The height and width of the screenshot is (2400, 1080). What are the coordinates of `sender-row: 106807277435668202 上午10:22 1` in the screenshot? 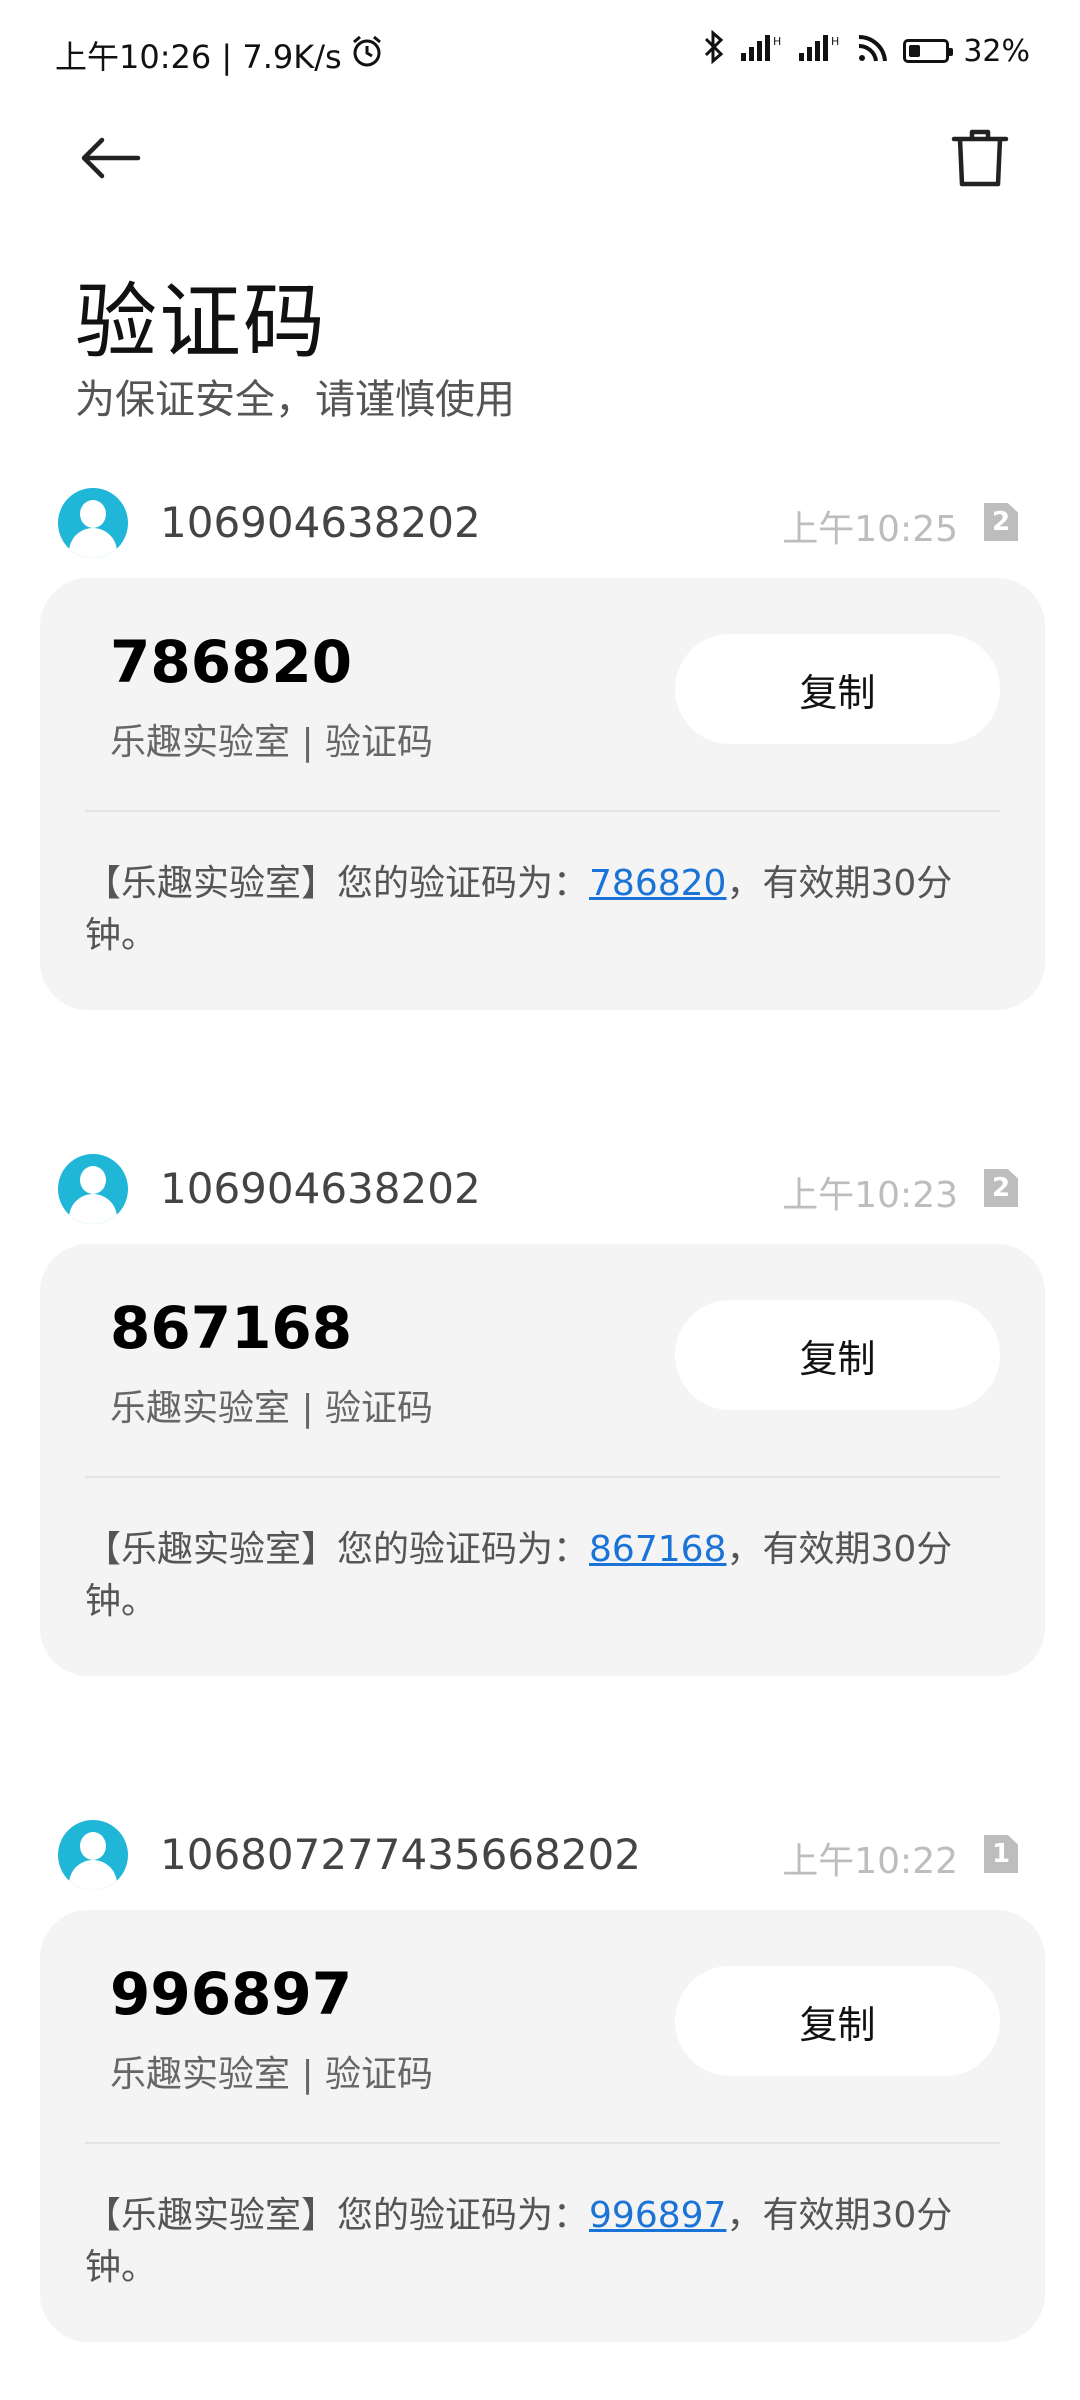 It's located at (540, 1860).